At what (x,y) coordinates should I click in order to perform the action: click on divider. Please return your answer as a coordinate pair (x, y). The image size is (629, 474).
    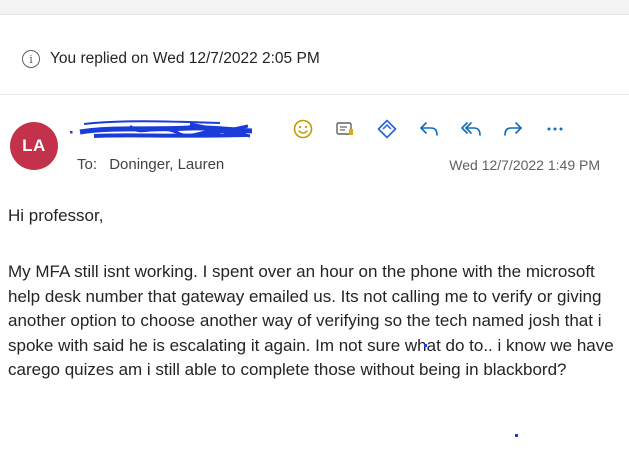
    Looking at the image, I should click on (314, 94).